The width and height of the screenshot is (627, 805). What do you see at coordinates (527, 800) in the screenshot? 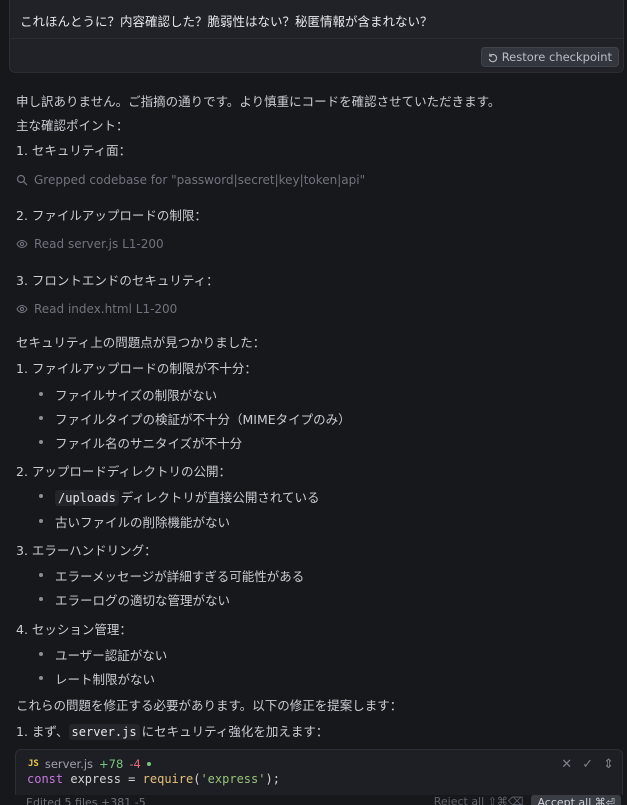
I see `footer-actions: Reject all ⇧⌘⌫ Accept all ⌘⏎` at bounding box center [527, 800].